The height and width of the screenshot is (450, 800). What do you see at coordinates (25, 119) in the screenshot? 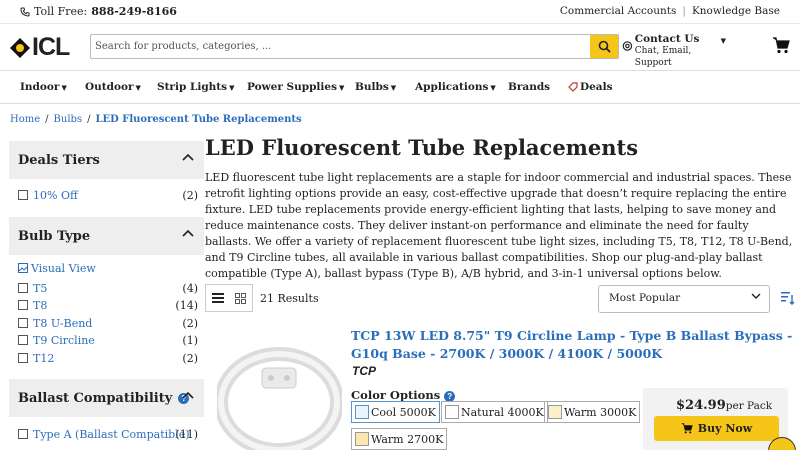
I see `breadcrumb-home: Home` at bounding box center [25, 119].